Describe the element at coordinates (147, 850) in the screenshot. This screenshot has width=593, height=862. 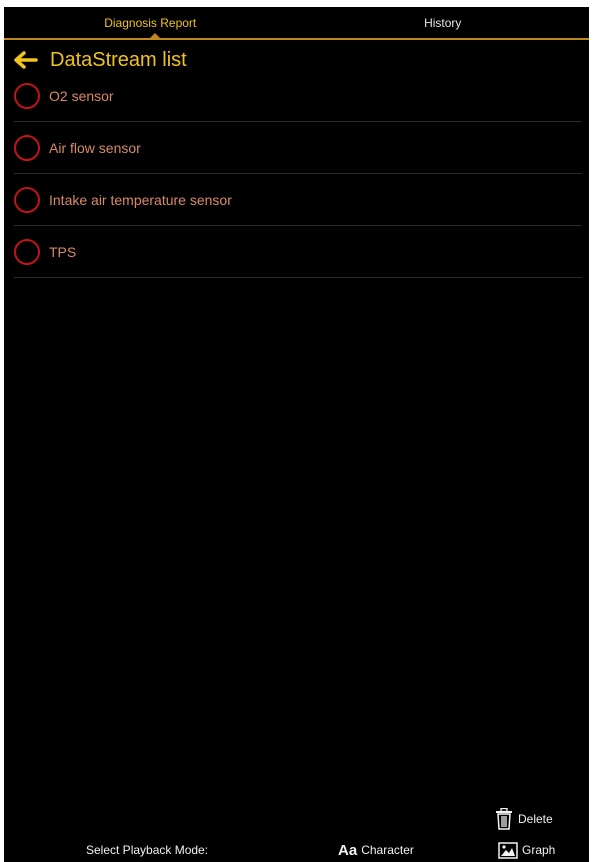
I see `playback-mode-label: Select Playback Mode:` at that location.